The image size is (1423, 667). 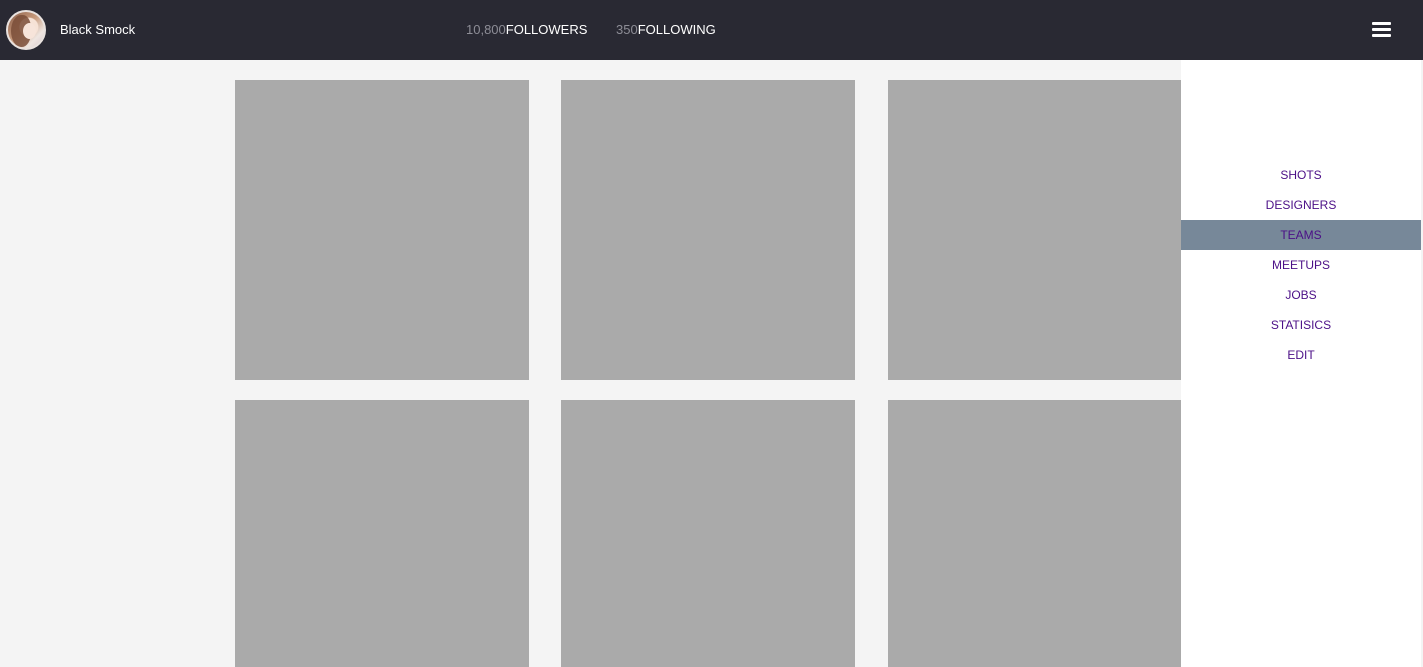 I want to click on nav-item-statistics: STATISICS, so click(x=1301, y=325).